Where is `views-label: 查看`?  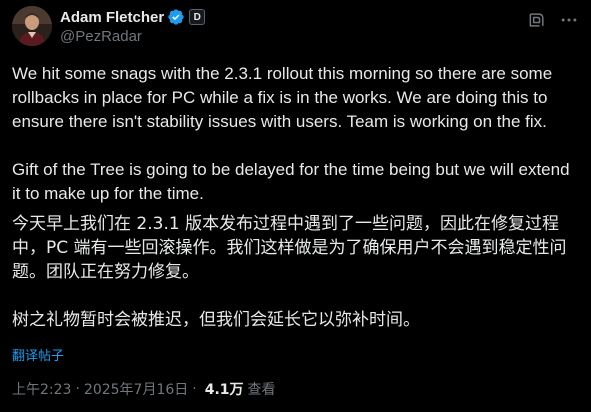 views-label: 查看 is located at coordinates (261, 390).